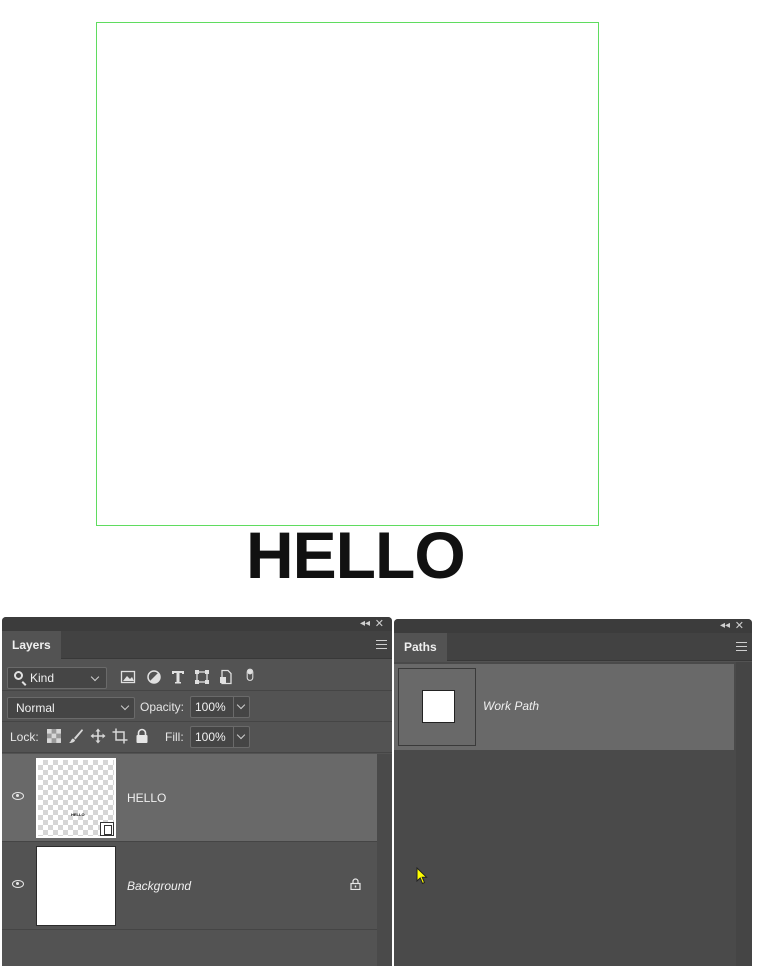 The image size is (758, 966). Describe the element at coordinates (18, 675) in the screenshot. I see `search-icon` at that location.